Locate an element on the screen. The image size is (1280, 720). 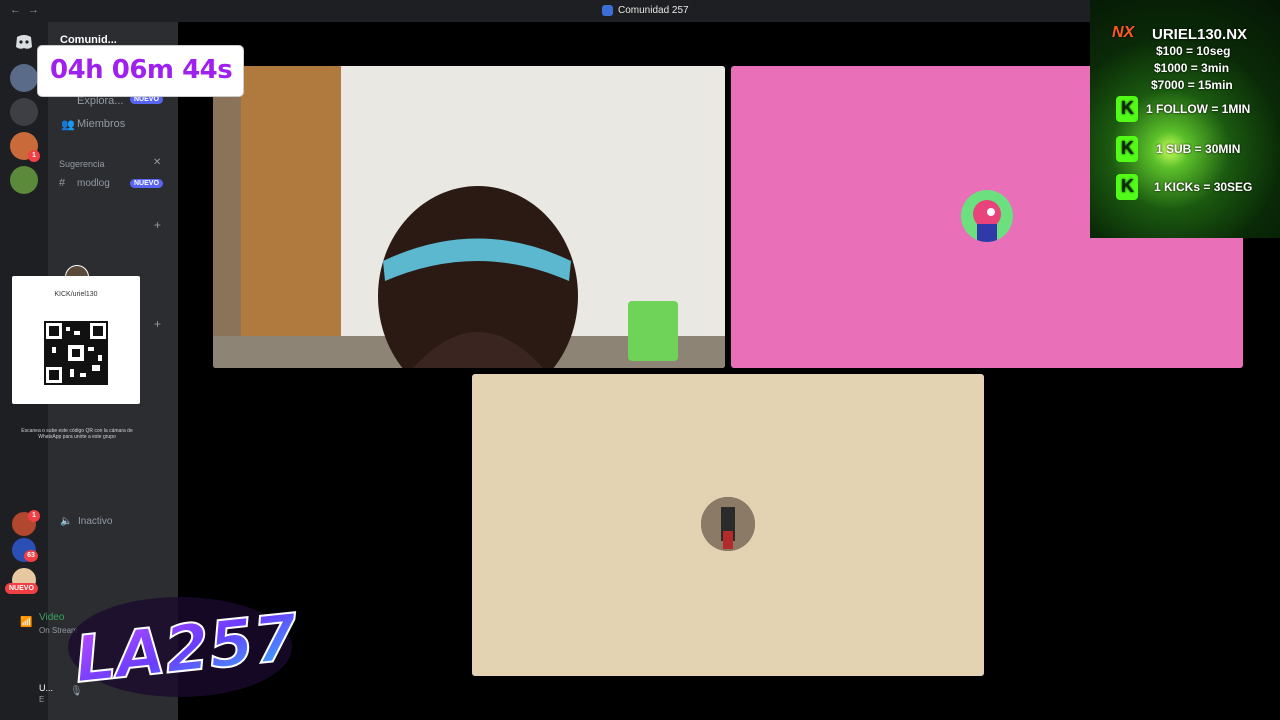
rate-line: $7000 = 15min is located at coordinates (1192, 85).